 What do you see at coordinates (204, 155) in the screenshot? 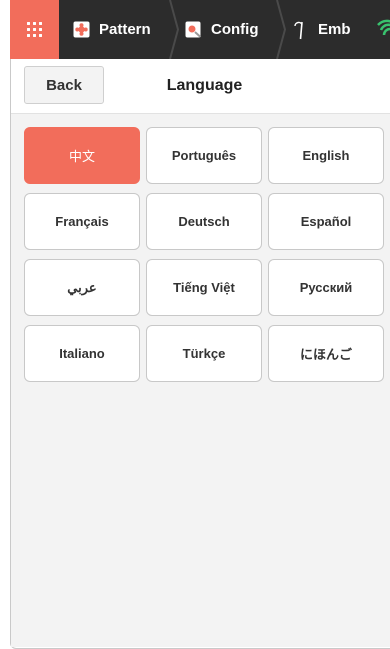
I see `language-option-portuguese: Português` at bounding box center [204, 155].